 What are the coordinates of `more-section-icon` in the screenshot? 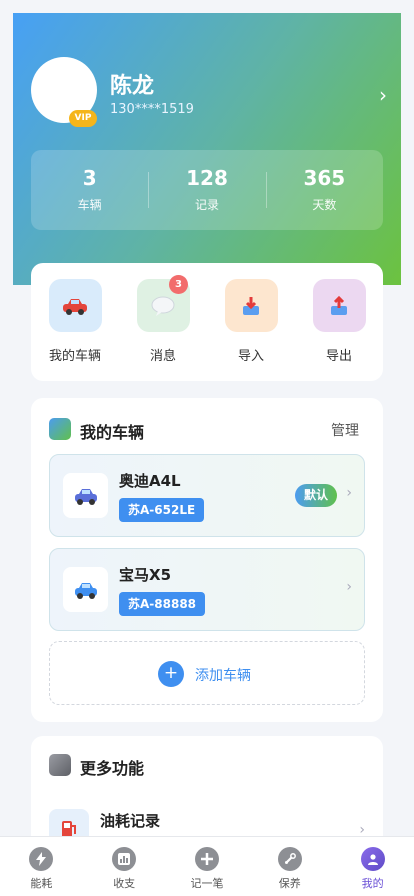 It's located at (60, 765).